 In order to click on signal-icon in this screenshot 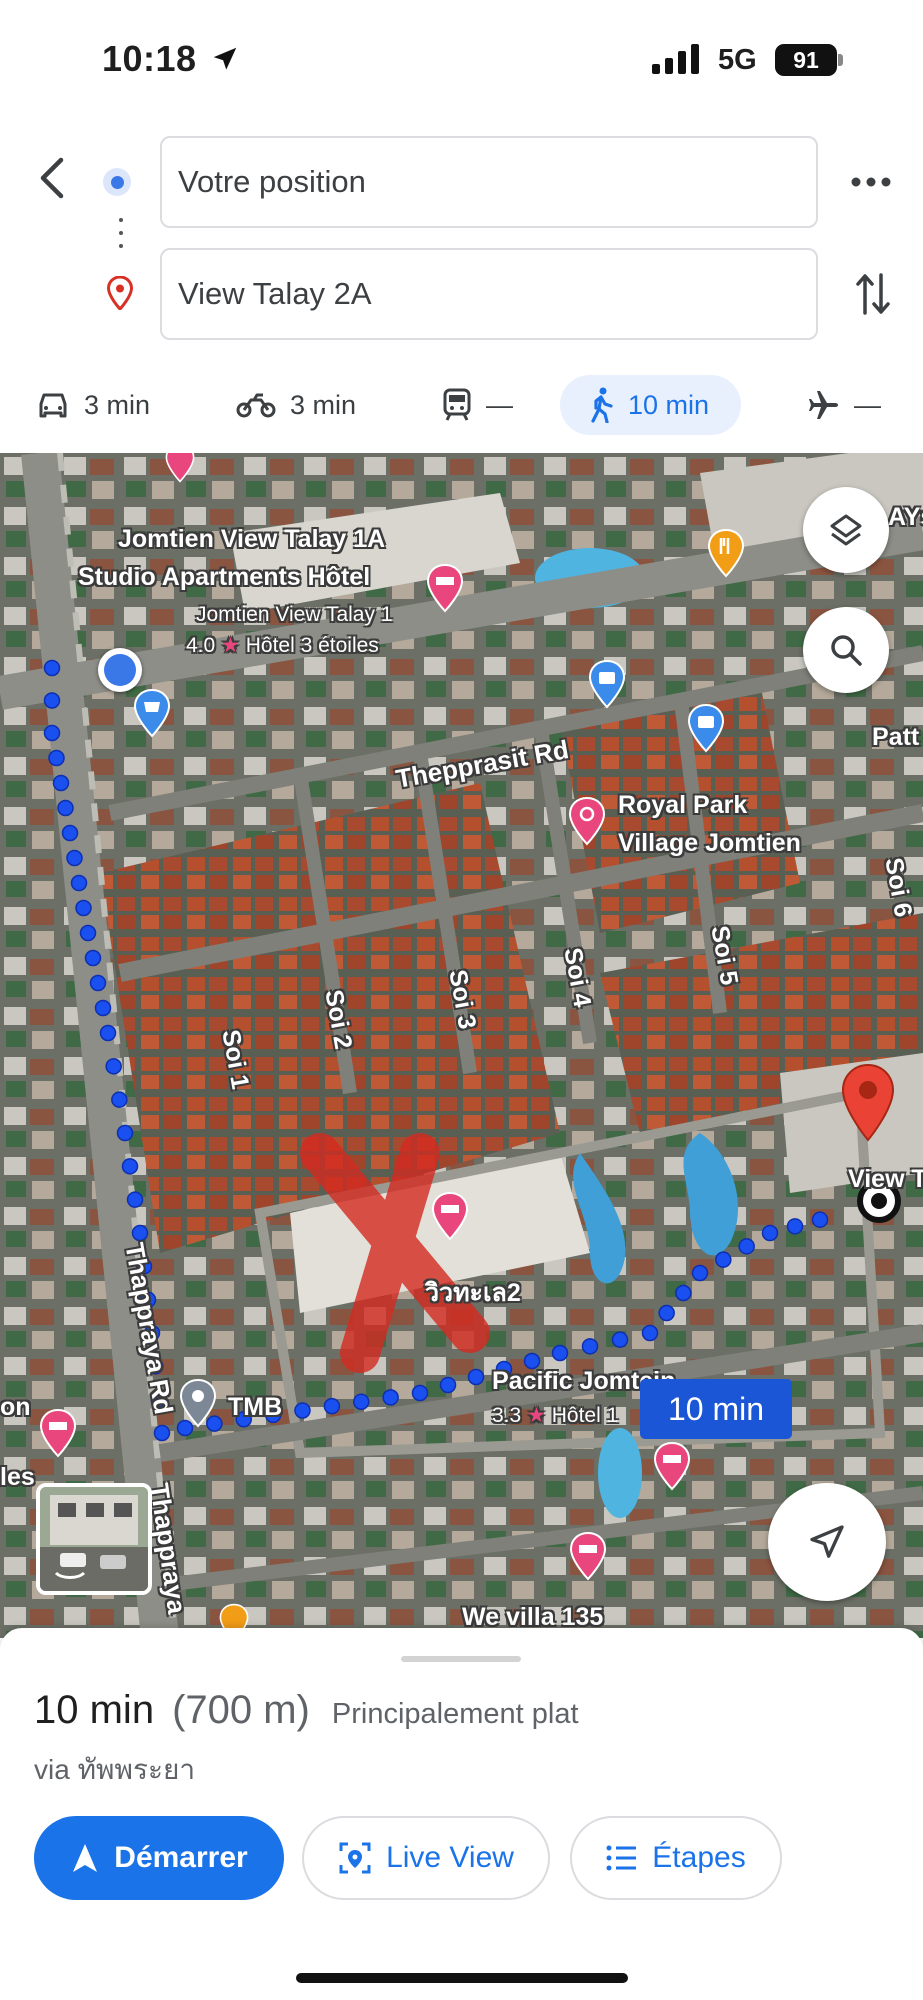, I will do `click(675, 59)`.